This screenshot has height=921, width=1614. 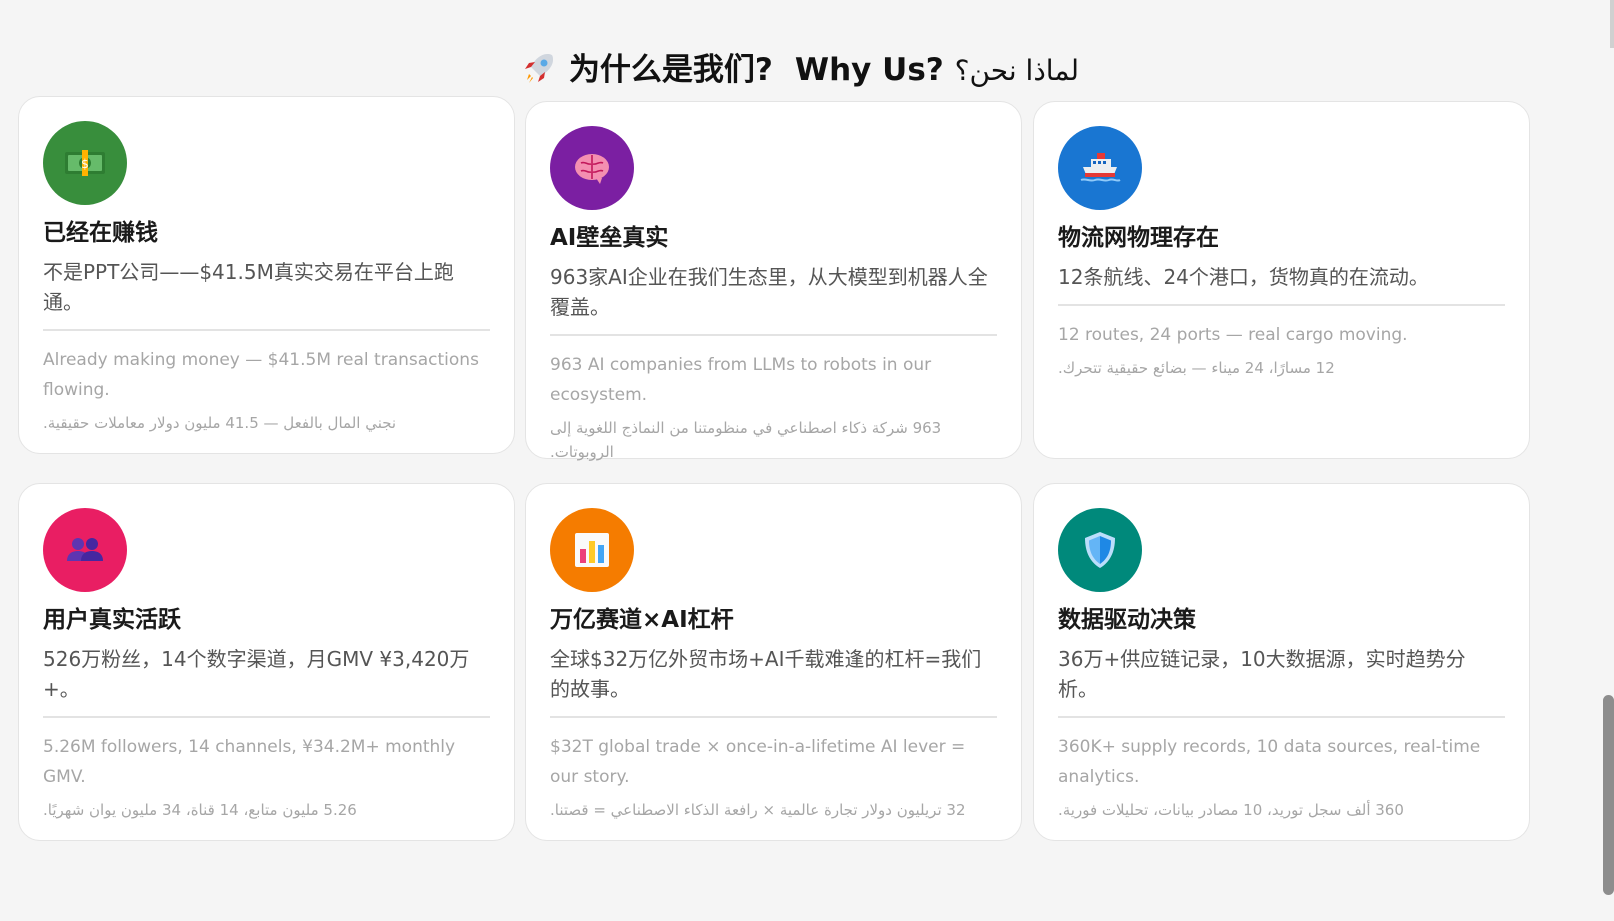 I want to click on title-ar: لماذا نحن؟, so click(x=1017, y=70).